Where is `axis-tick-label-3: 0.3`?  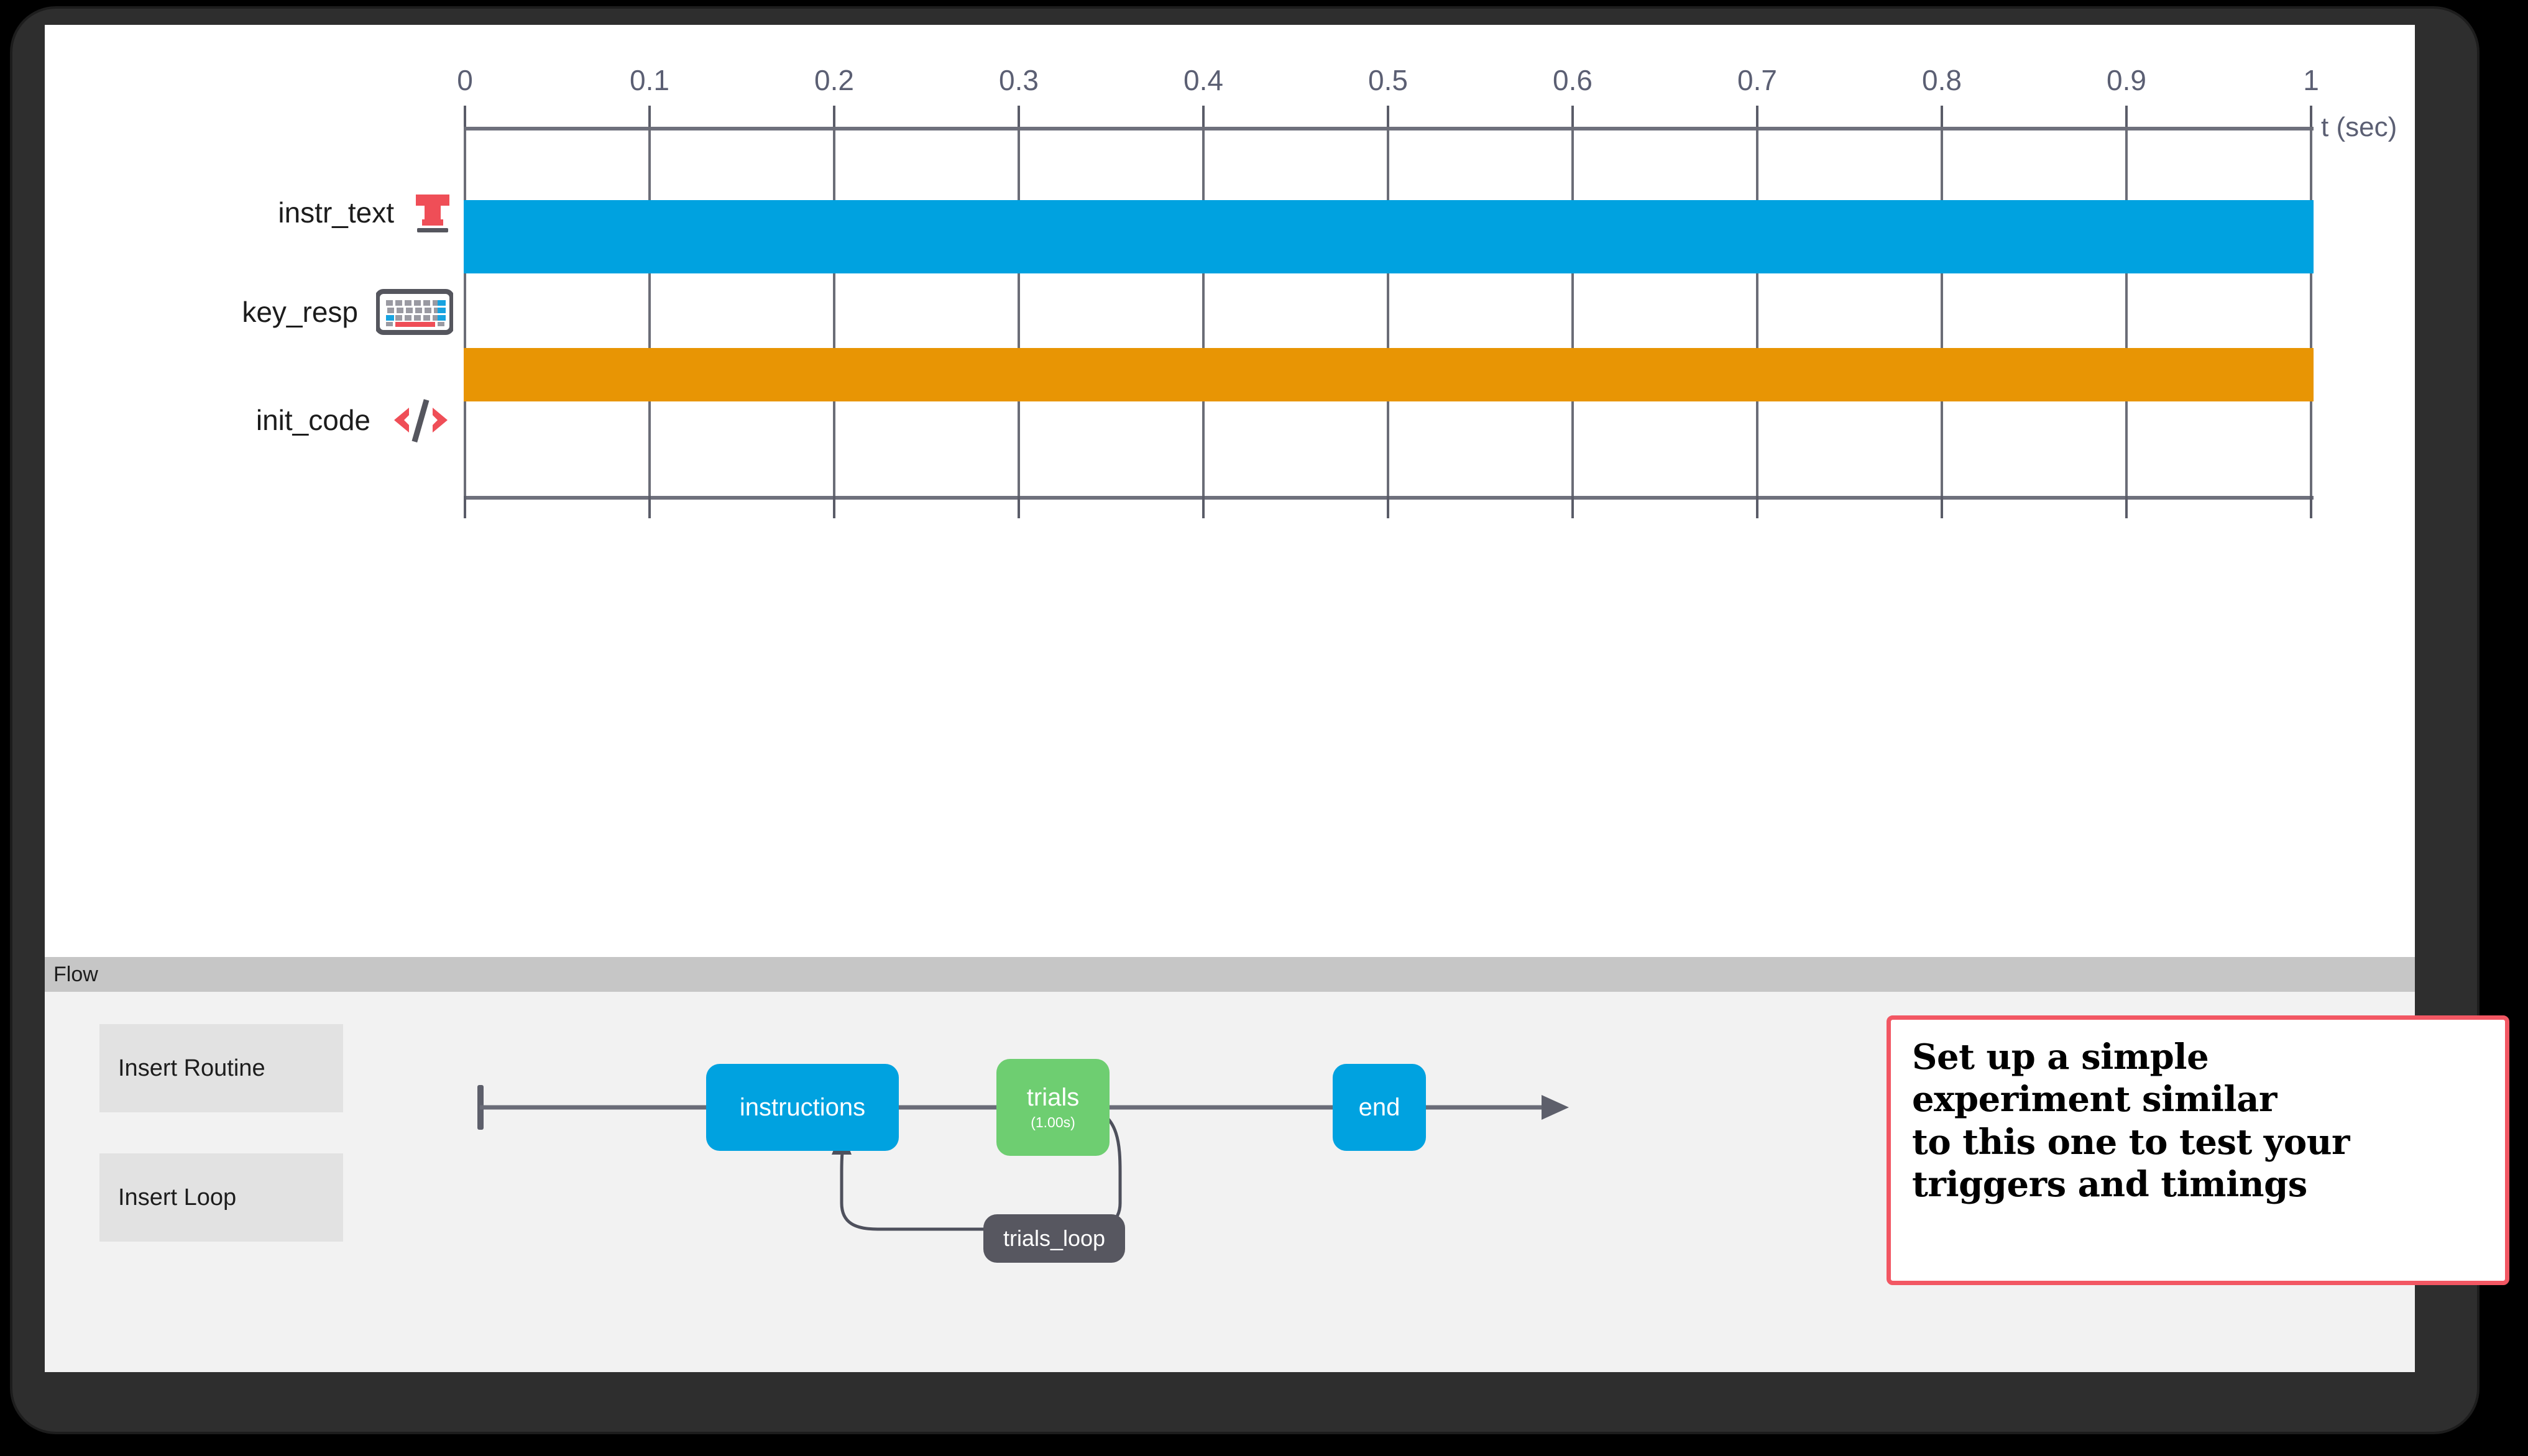 axis-tick-label-3: 0.3 is located at coordinates (1019, 80).